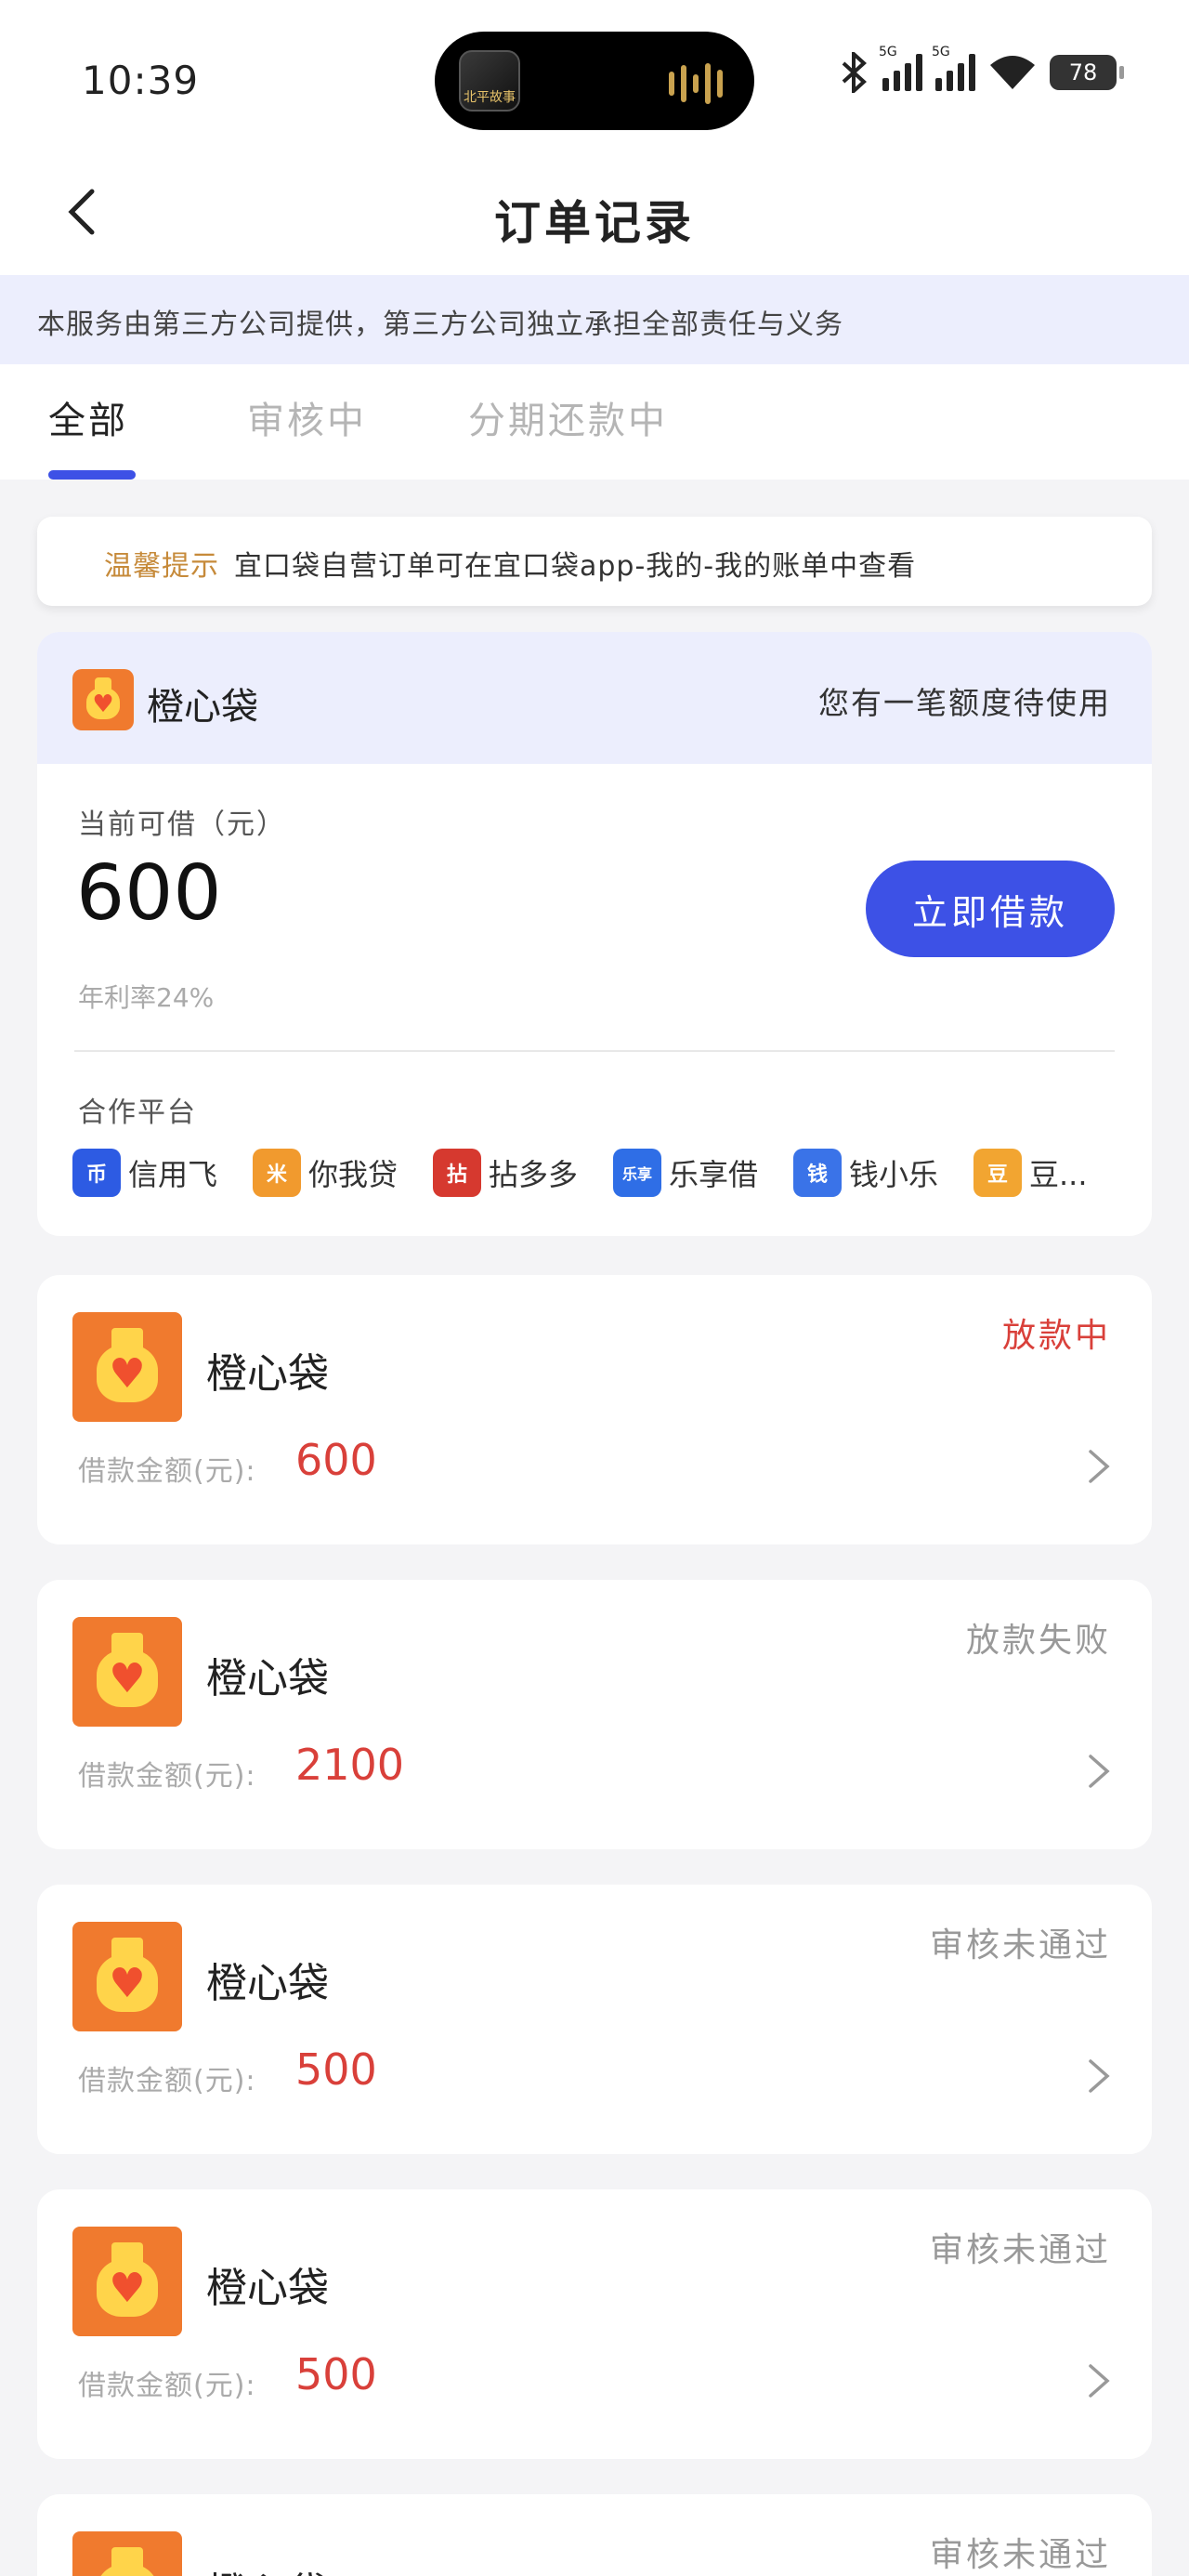 The image size is (1189, 2576). I want to click on annual-rate: 年利率24%, so click(146, 997).